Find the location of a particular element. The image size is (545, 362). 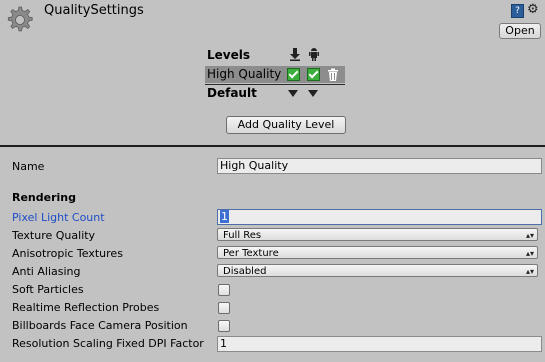

anti-aliasing-value: Disabled is located at coordinates (245, 271).